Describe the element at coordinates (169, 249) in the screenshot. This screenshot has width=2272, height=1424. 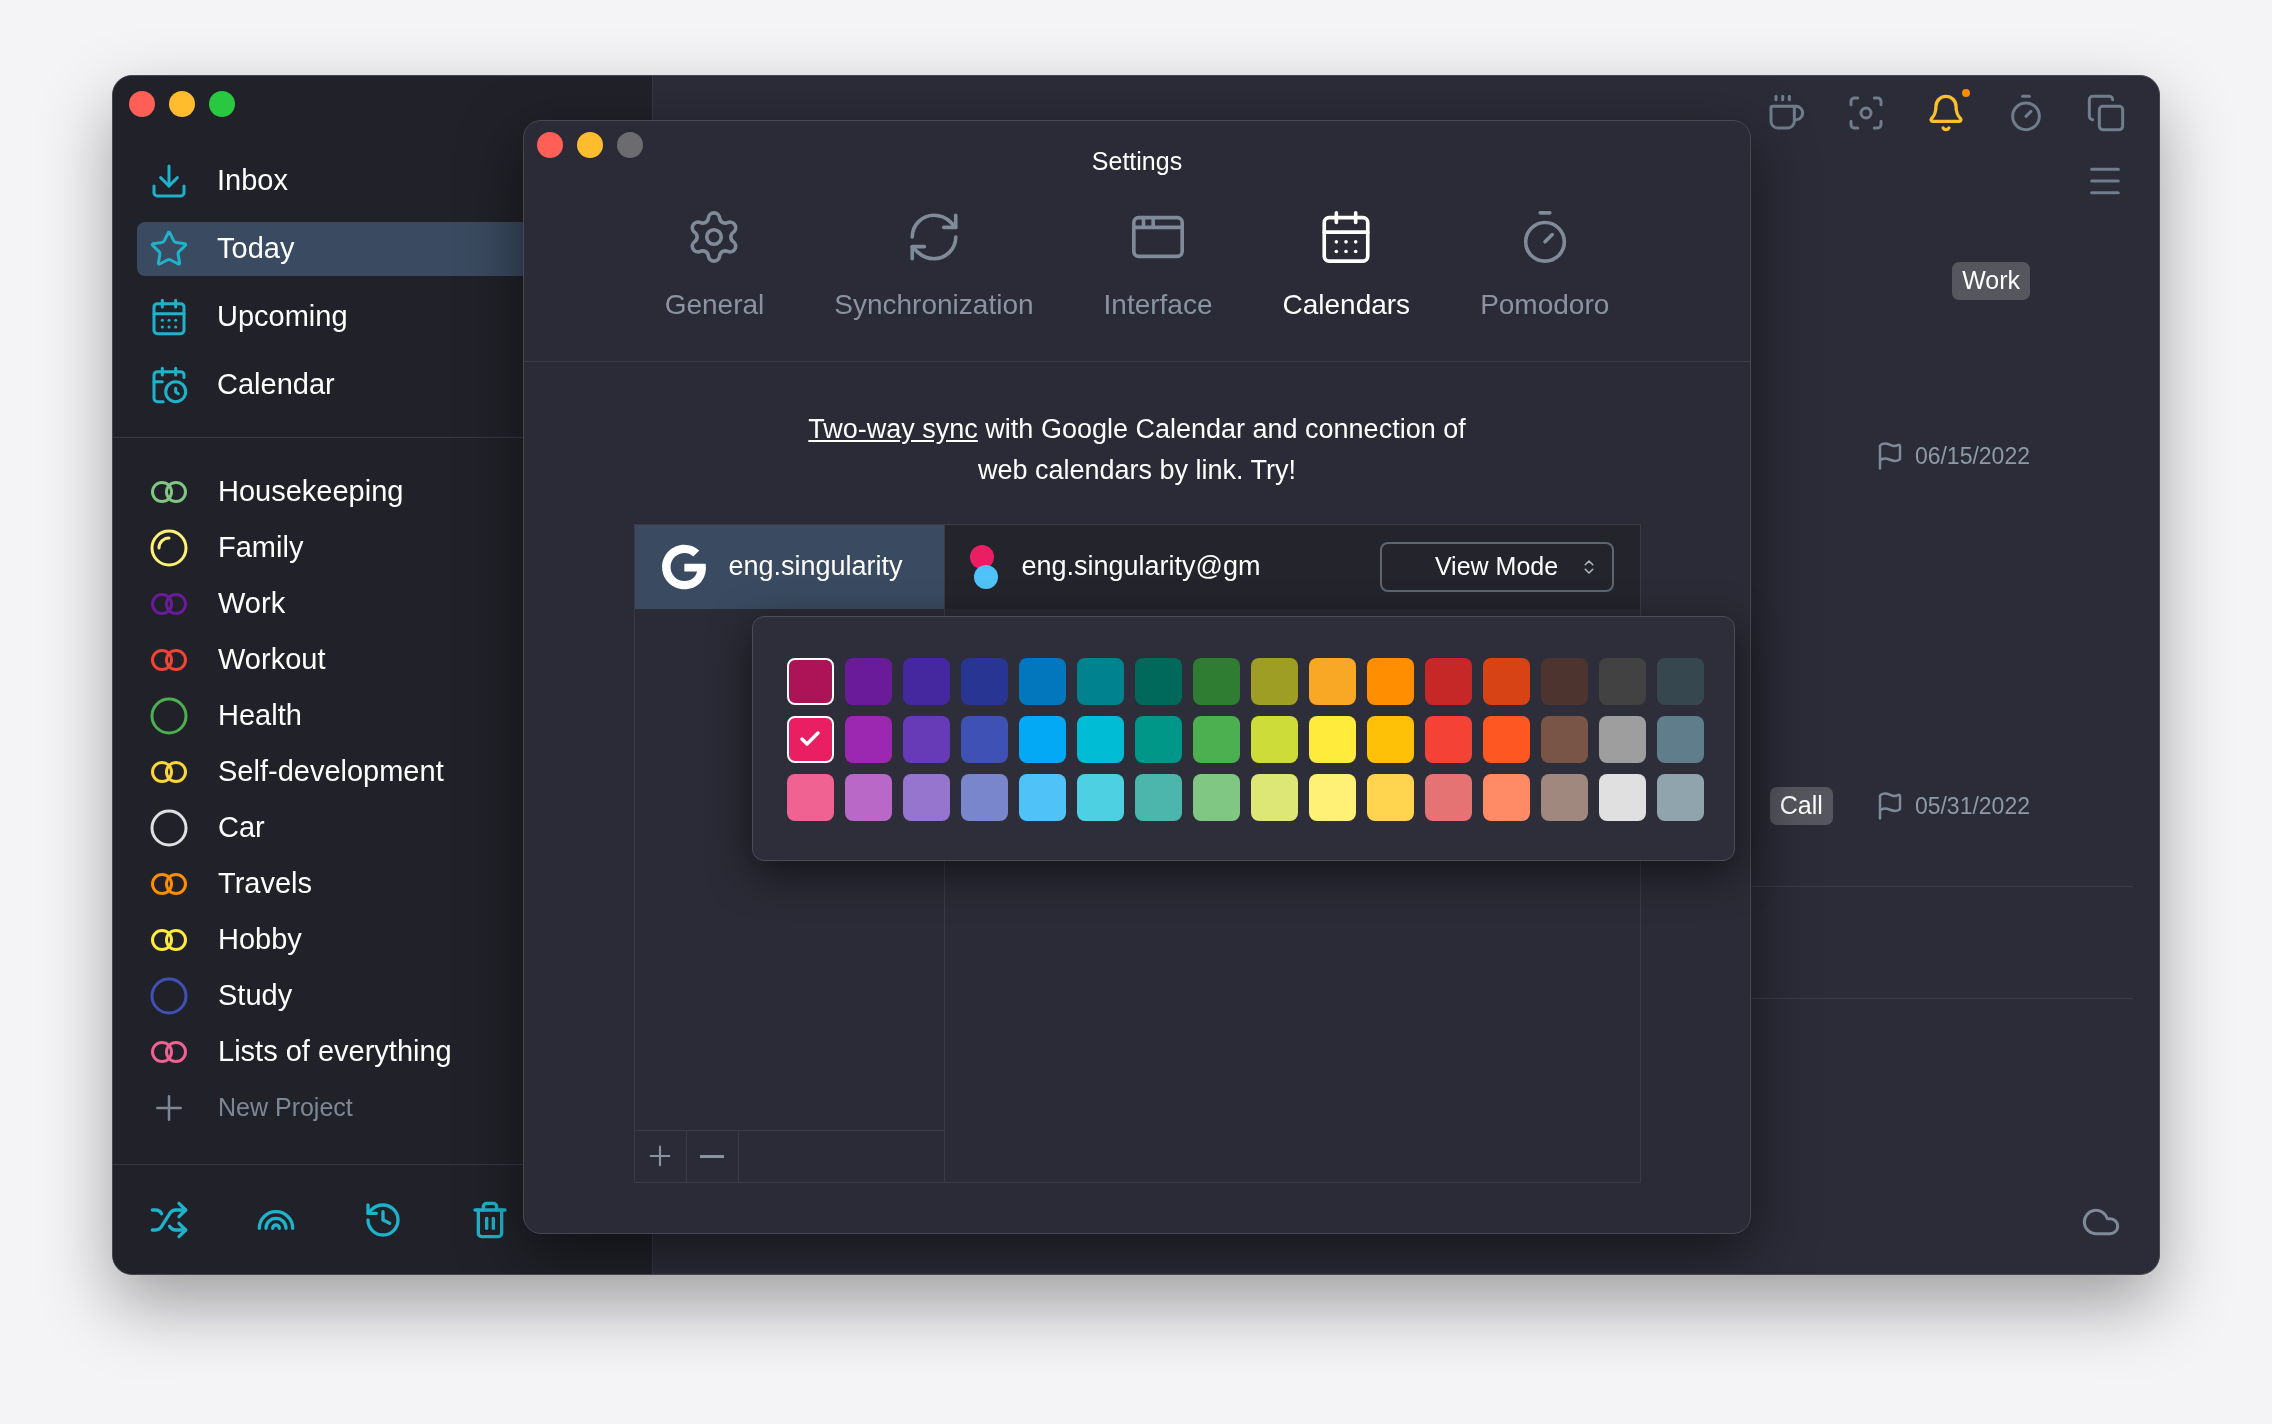
I see `star-icon` at that location.